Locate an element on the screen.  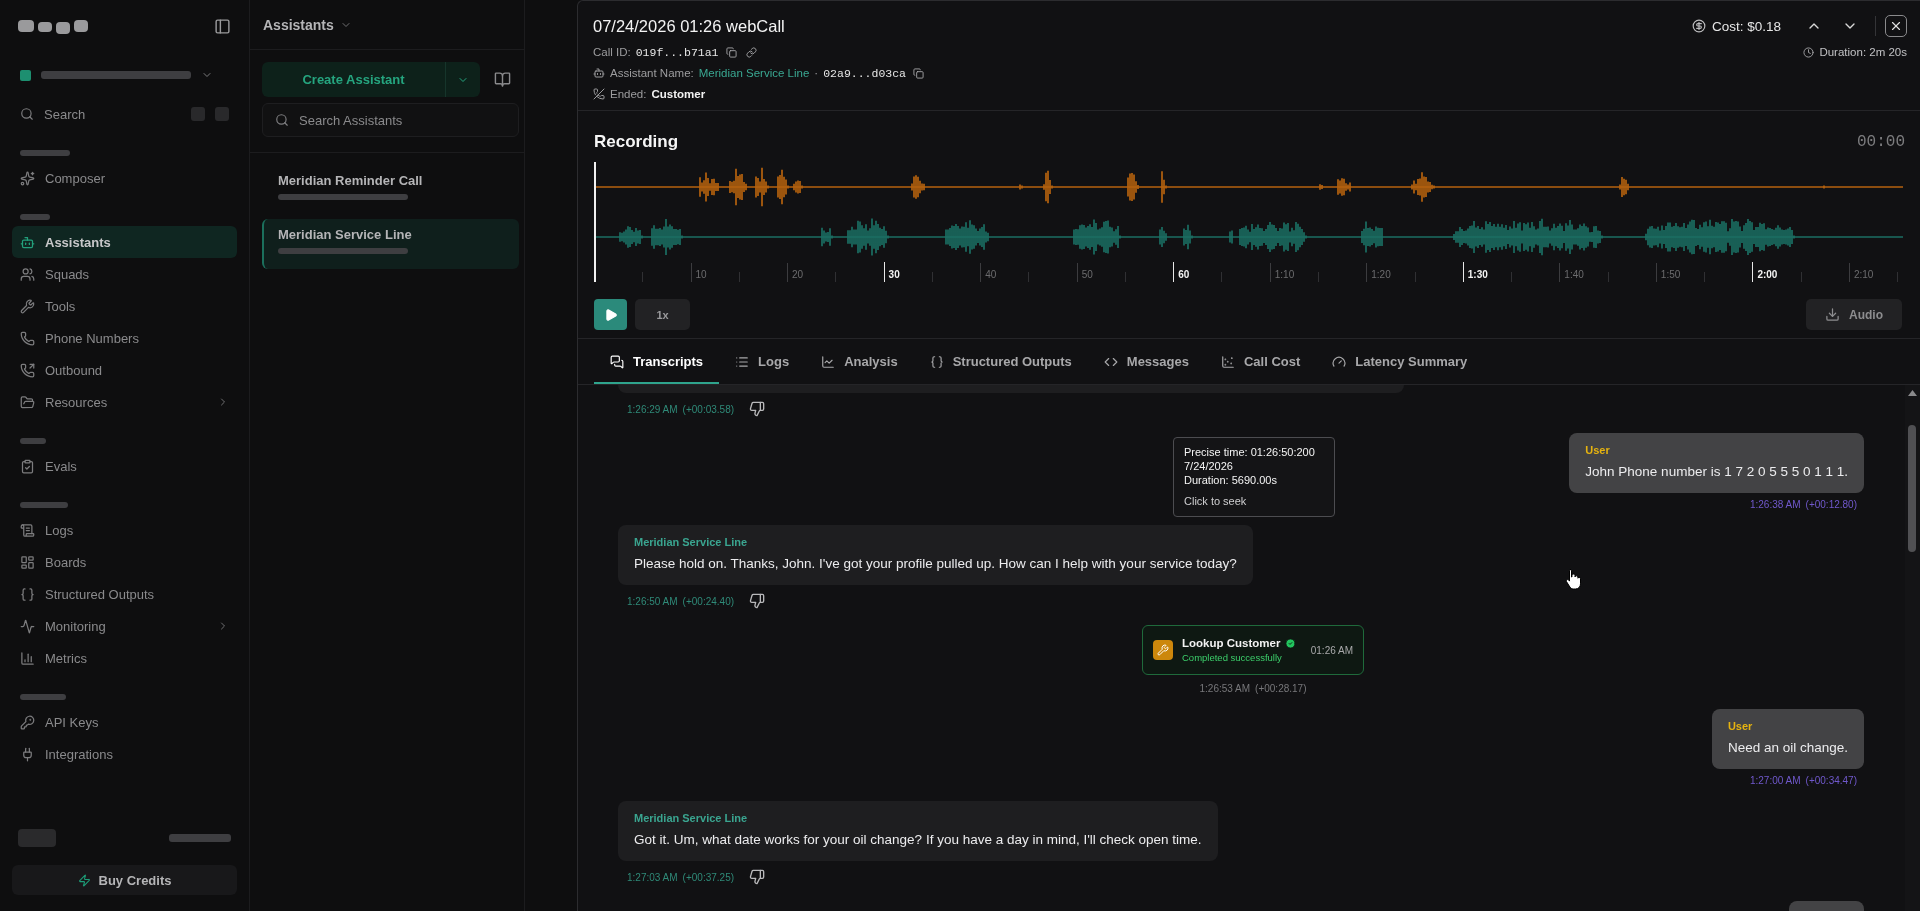
sidebar-item-label: Evals is located at coordinates (61, 466).